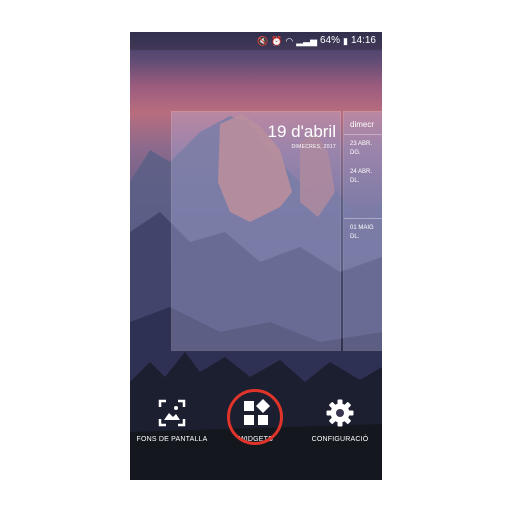 The image size is (512, 512). What do you see at coordinates (361, 144) in the screenshot?
I see `event-date: 23 ABR.` at bounding box center [361, 144].